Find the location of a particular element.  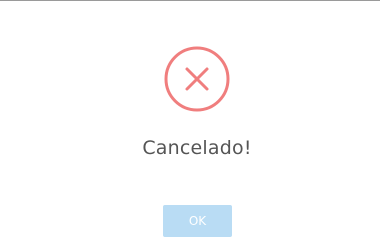

dialog-title: Cancelado! is located at coordinates (197, 148).